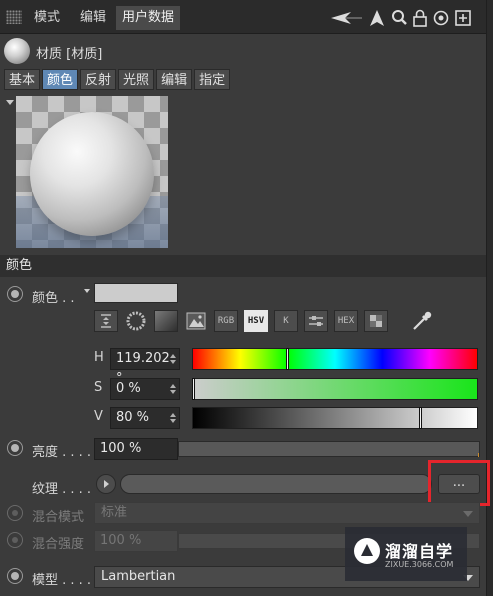 This screenshot has width=493, height=596. Describe the element at coordinates (114, 512) in the screenshot. I see `blend-mode-value: 标准` at that location.